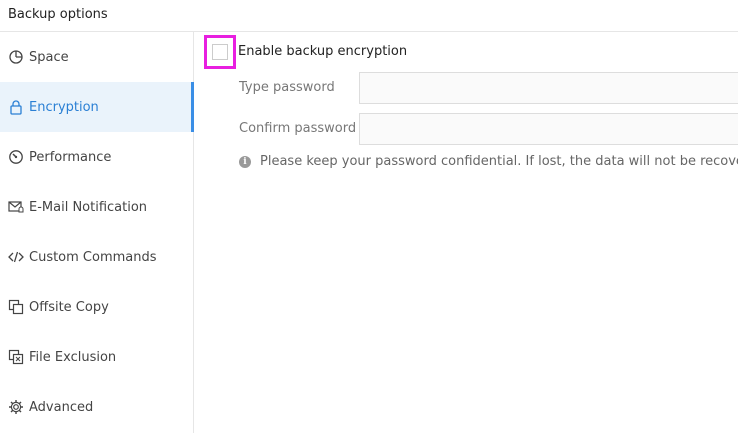 The image size is (738, 433). I want to click on type-password-label: Type password, so click(287, 87).